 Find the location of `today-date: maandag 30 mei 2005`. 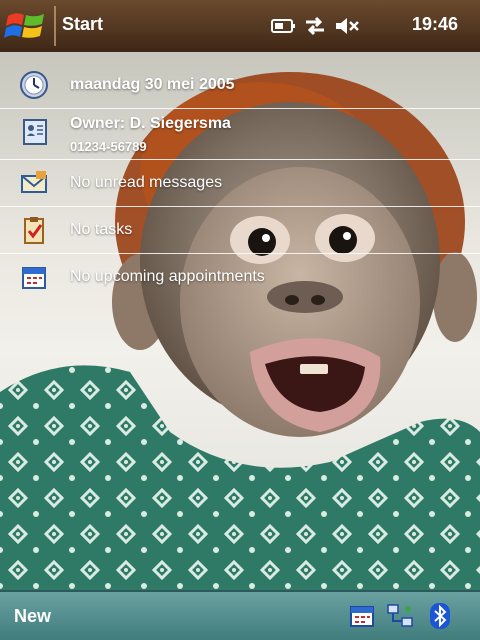

today-date: maandag 30 mei 2005 is located at coordinates (152, 84).